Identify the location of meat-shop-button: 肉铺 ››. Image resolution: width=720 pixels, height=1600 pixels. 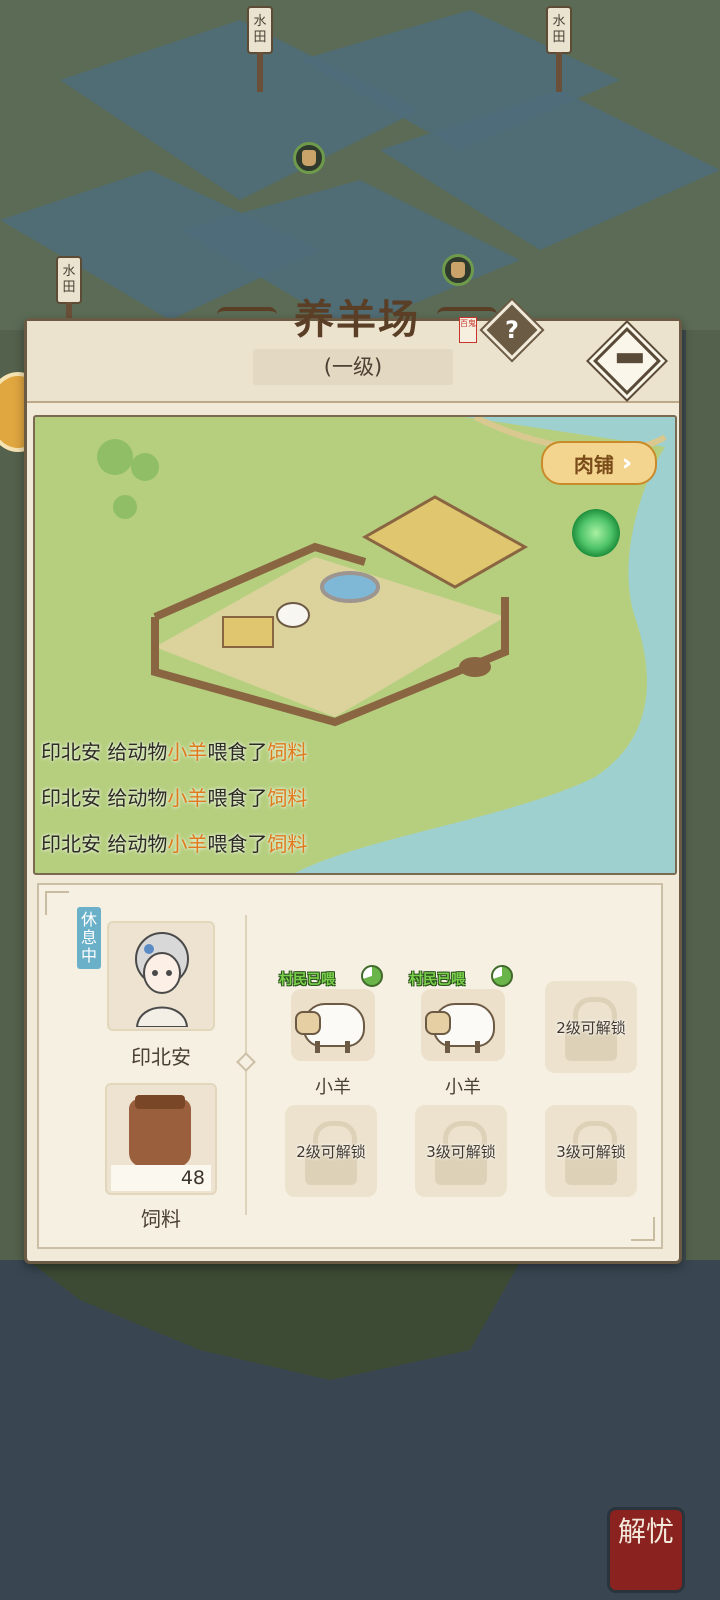
(599, 463).